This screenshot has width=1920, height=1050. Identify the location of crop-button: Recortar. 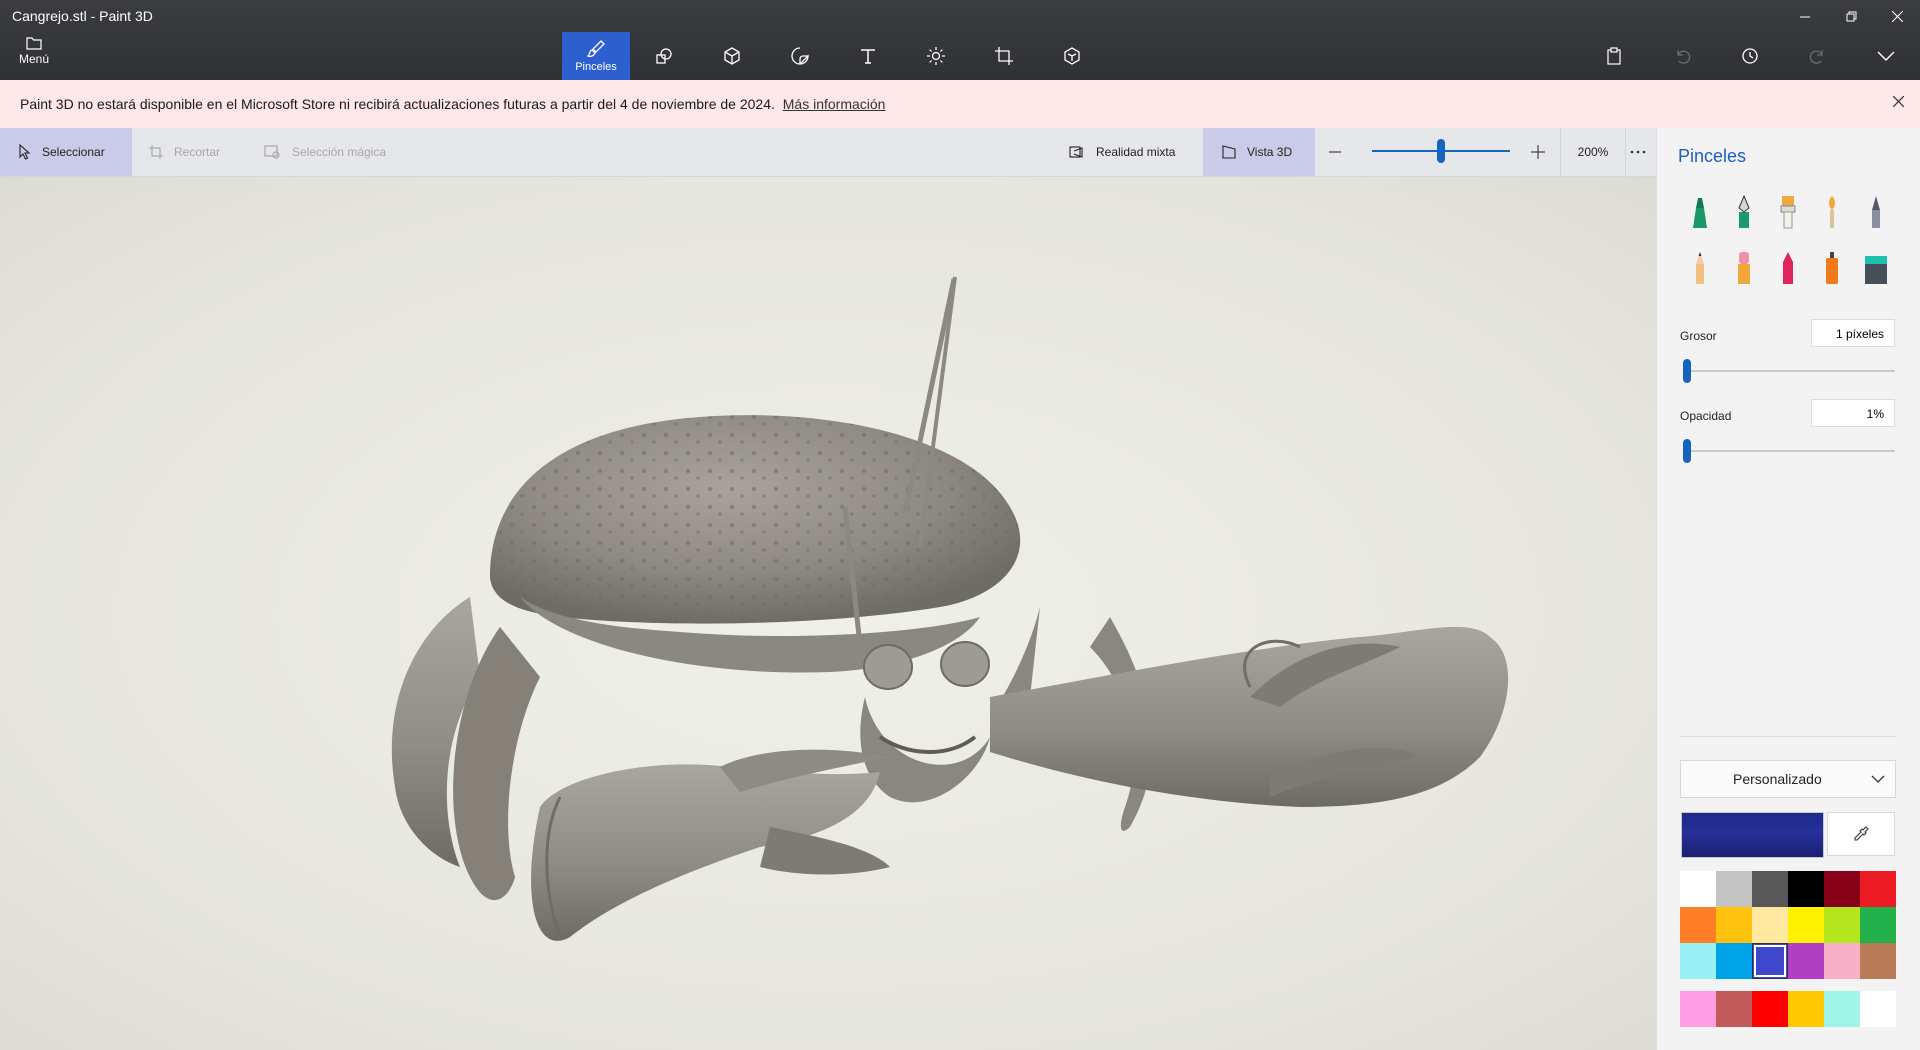
(184, 152).